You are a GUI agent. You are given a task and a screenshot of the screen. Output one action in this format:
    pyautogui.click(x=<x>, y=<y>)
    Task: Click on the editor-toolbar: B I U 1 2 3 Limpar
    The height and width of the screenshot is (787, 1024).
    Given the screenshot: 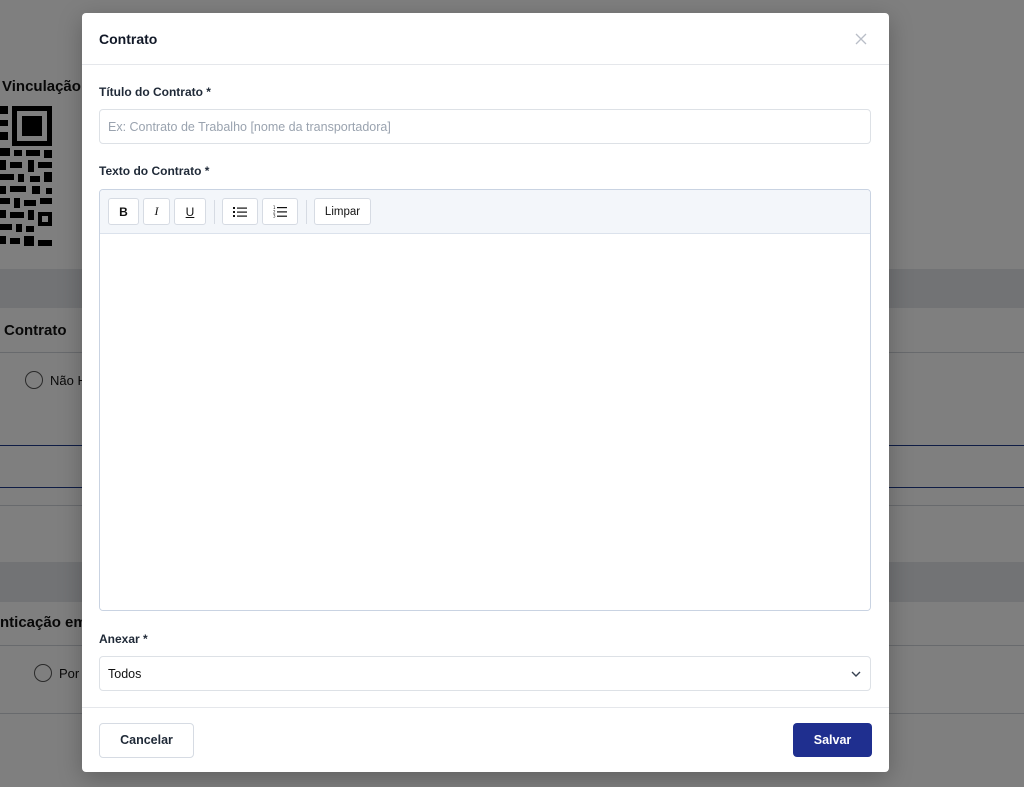 What is the action you would take?
    pyautogui.click(x=485, y=212)
    